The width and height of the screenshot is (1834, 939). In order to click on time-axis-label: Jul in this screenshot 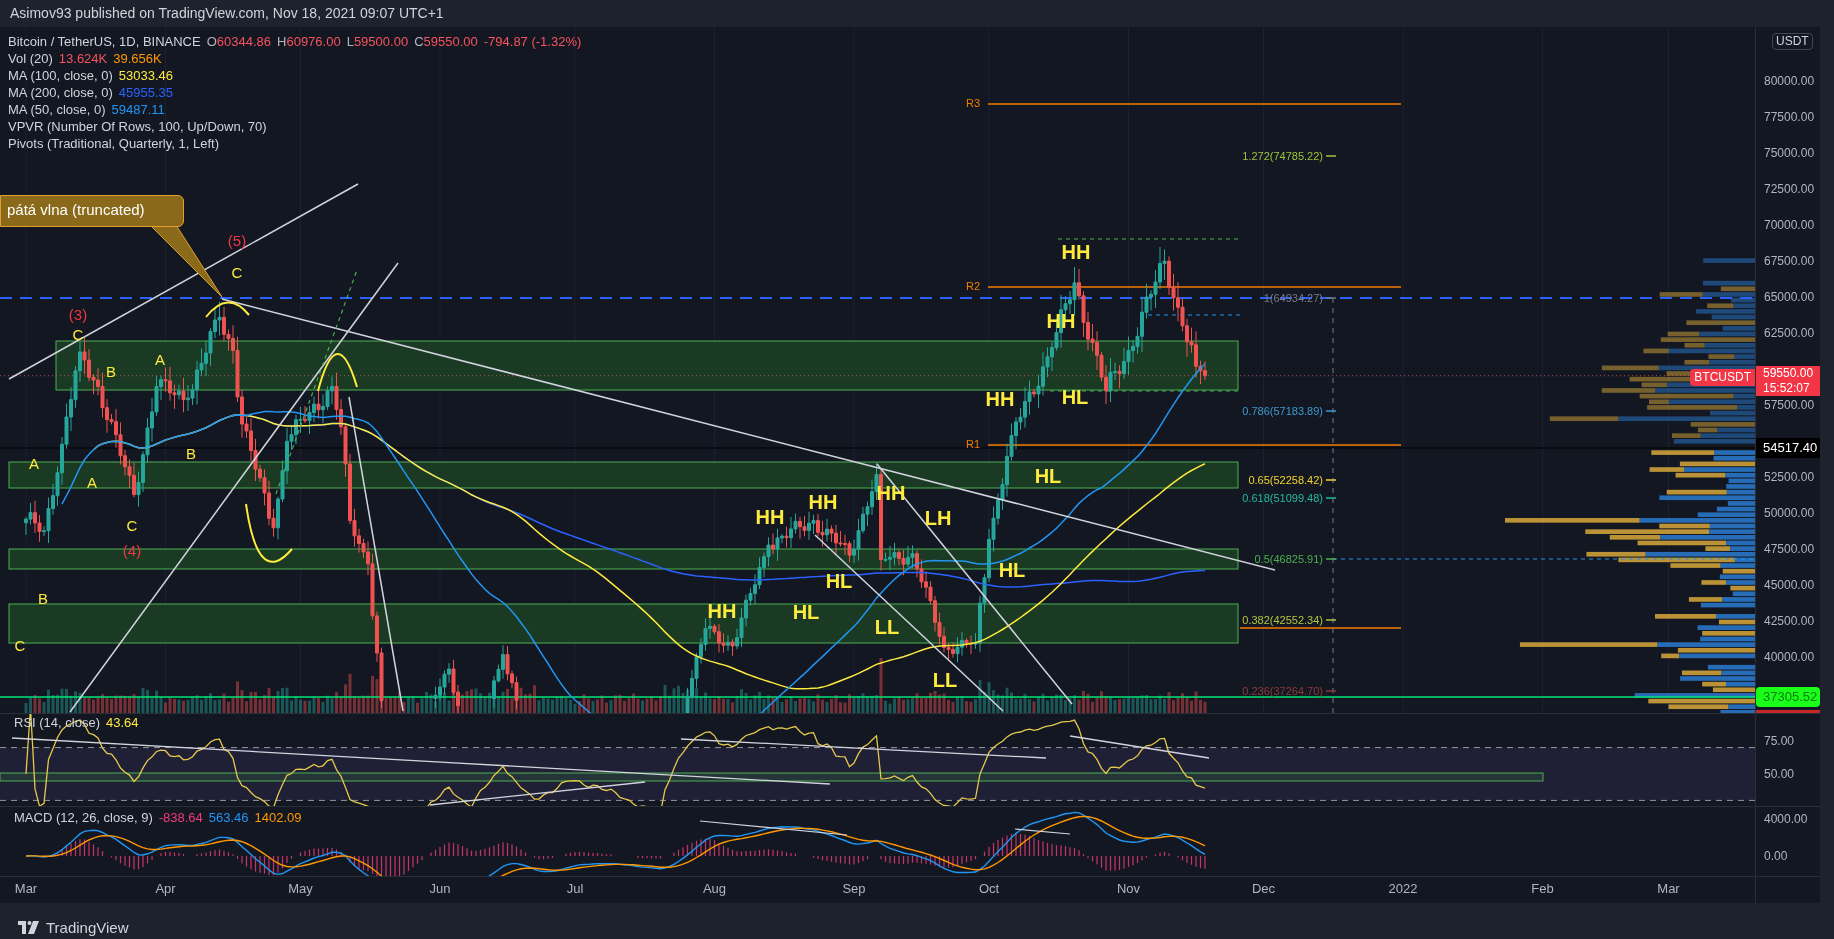, I will do `click(575, 888)`.